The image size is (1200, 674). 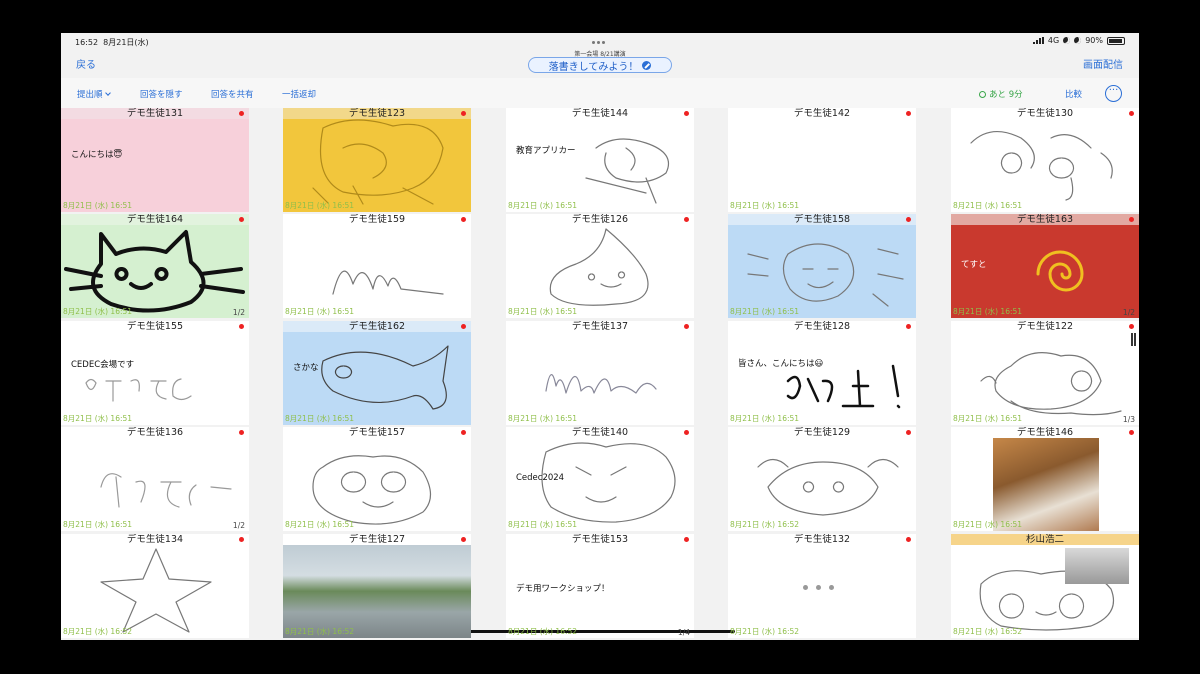 I want to click on answer-card: デモ生徒134 8月21日 (水) 16:52, so click(x=155, y=586).